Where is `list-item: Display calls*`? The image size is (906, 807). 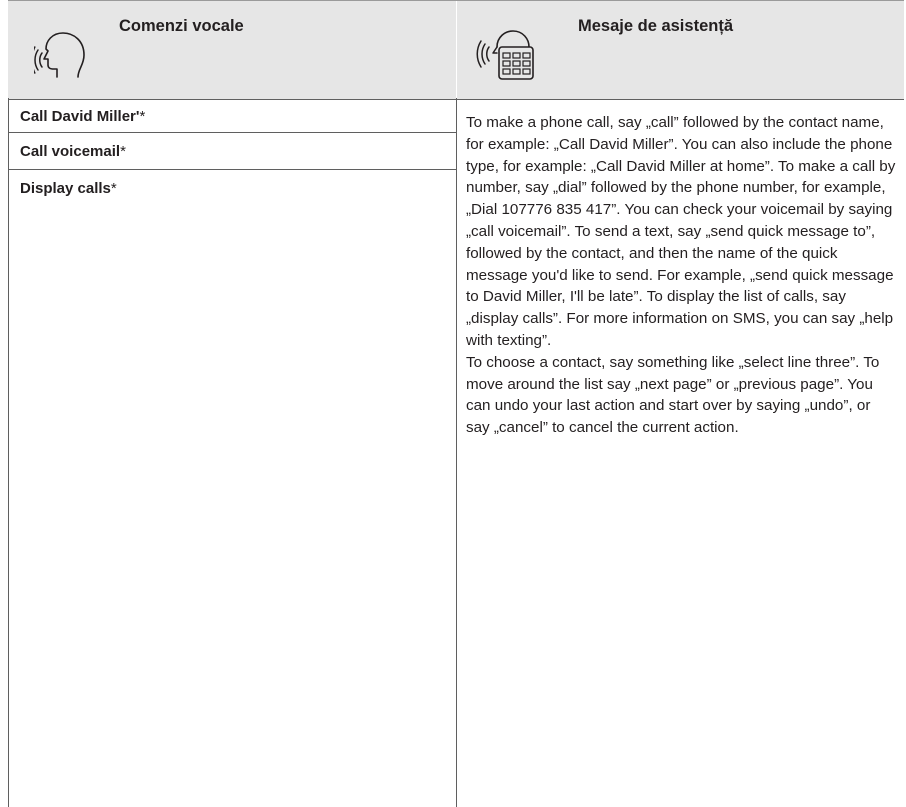 list-item: Display calls* is located at coordinates (232, 187).